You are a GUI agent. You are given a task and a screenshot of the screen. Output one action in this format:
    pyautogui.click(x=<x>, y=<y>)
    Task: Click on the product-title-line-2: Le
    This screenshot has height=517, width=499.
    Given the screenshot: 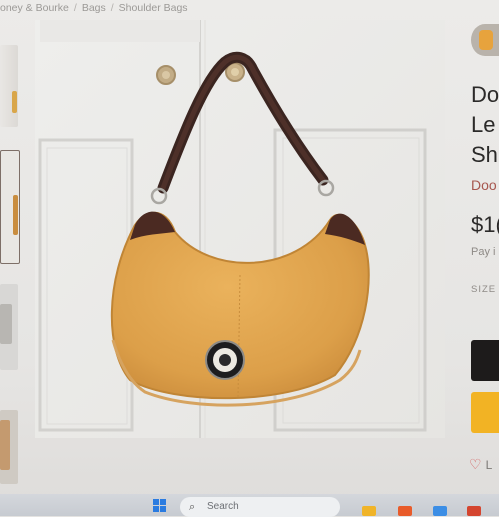 What is the action you would take?
    pyautogui.click(x=483, y=124)
    